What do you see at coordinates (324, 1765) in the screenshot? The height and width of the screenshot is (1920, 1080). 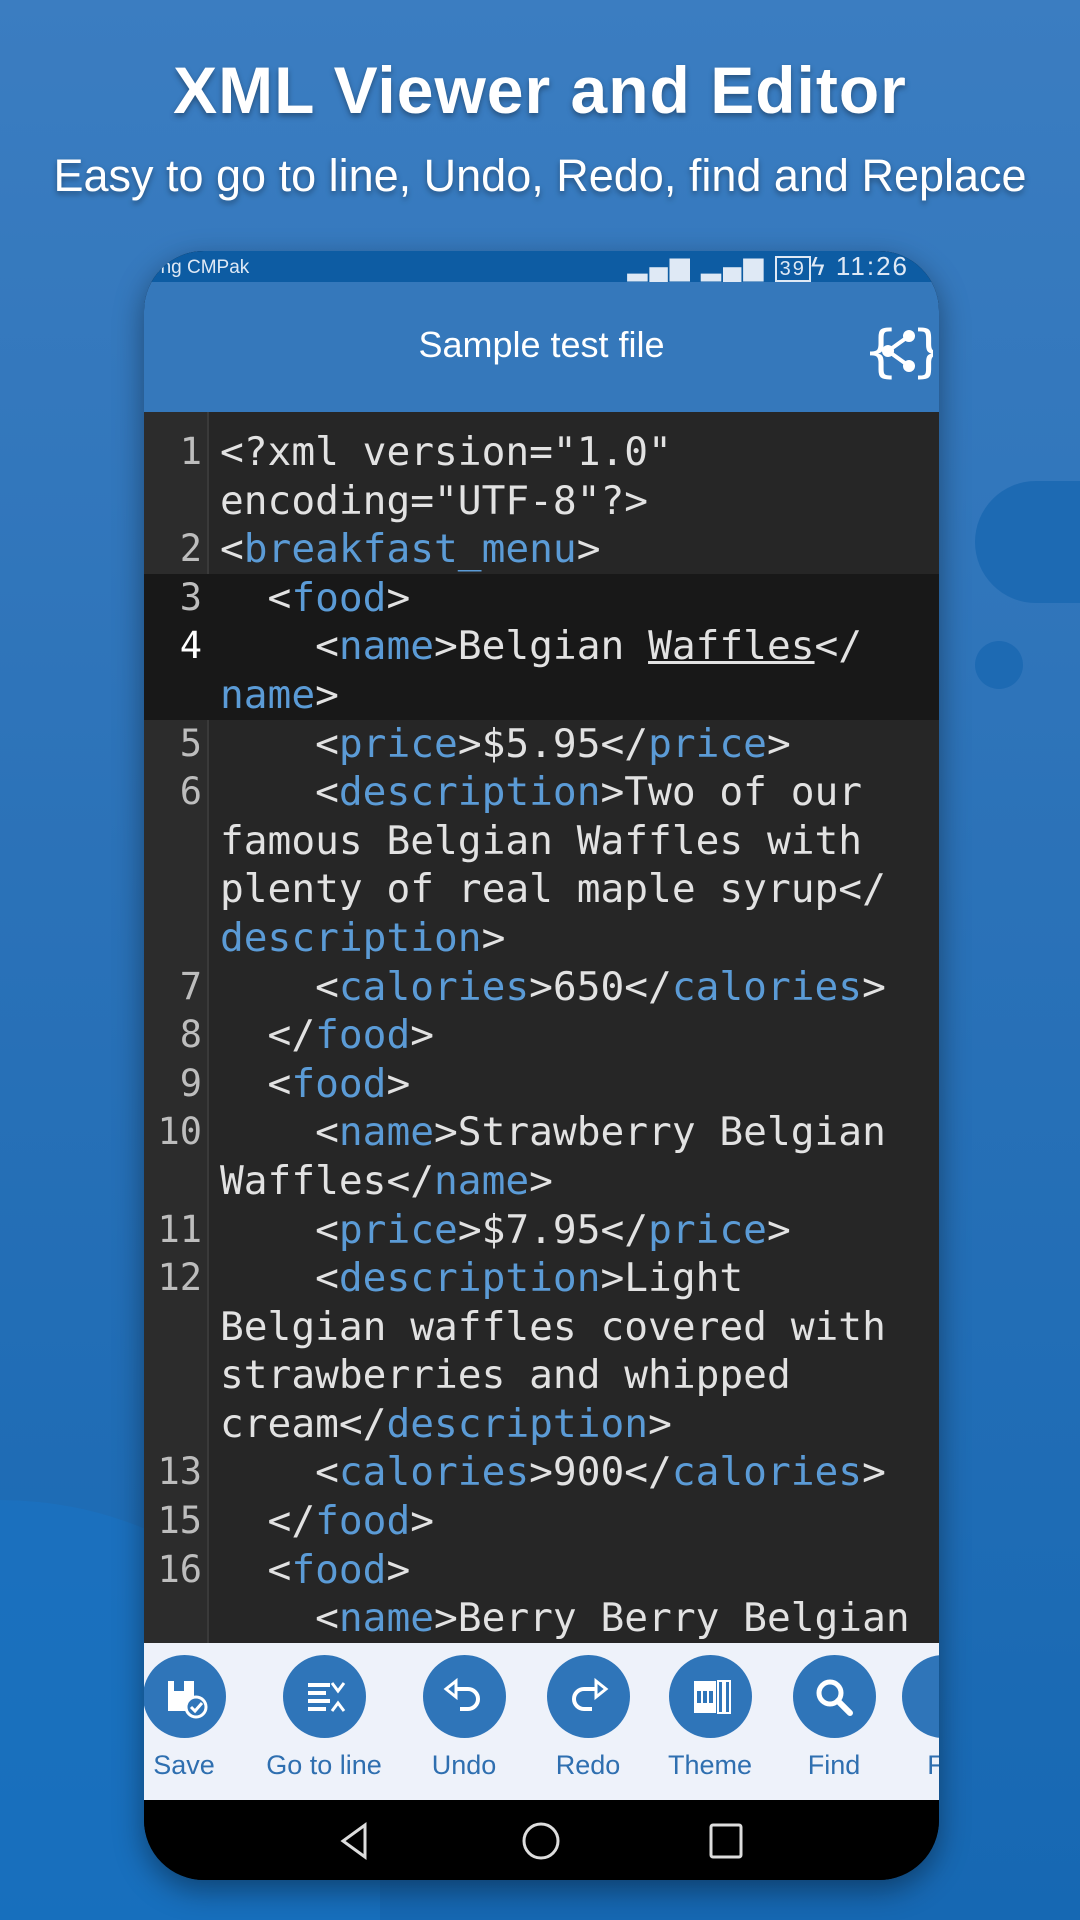 I see `toolbar-label: Go to line` at bounding box center [324, 1765].